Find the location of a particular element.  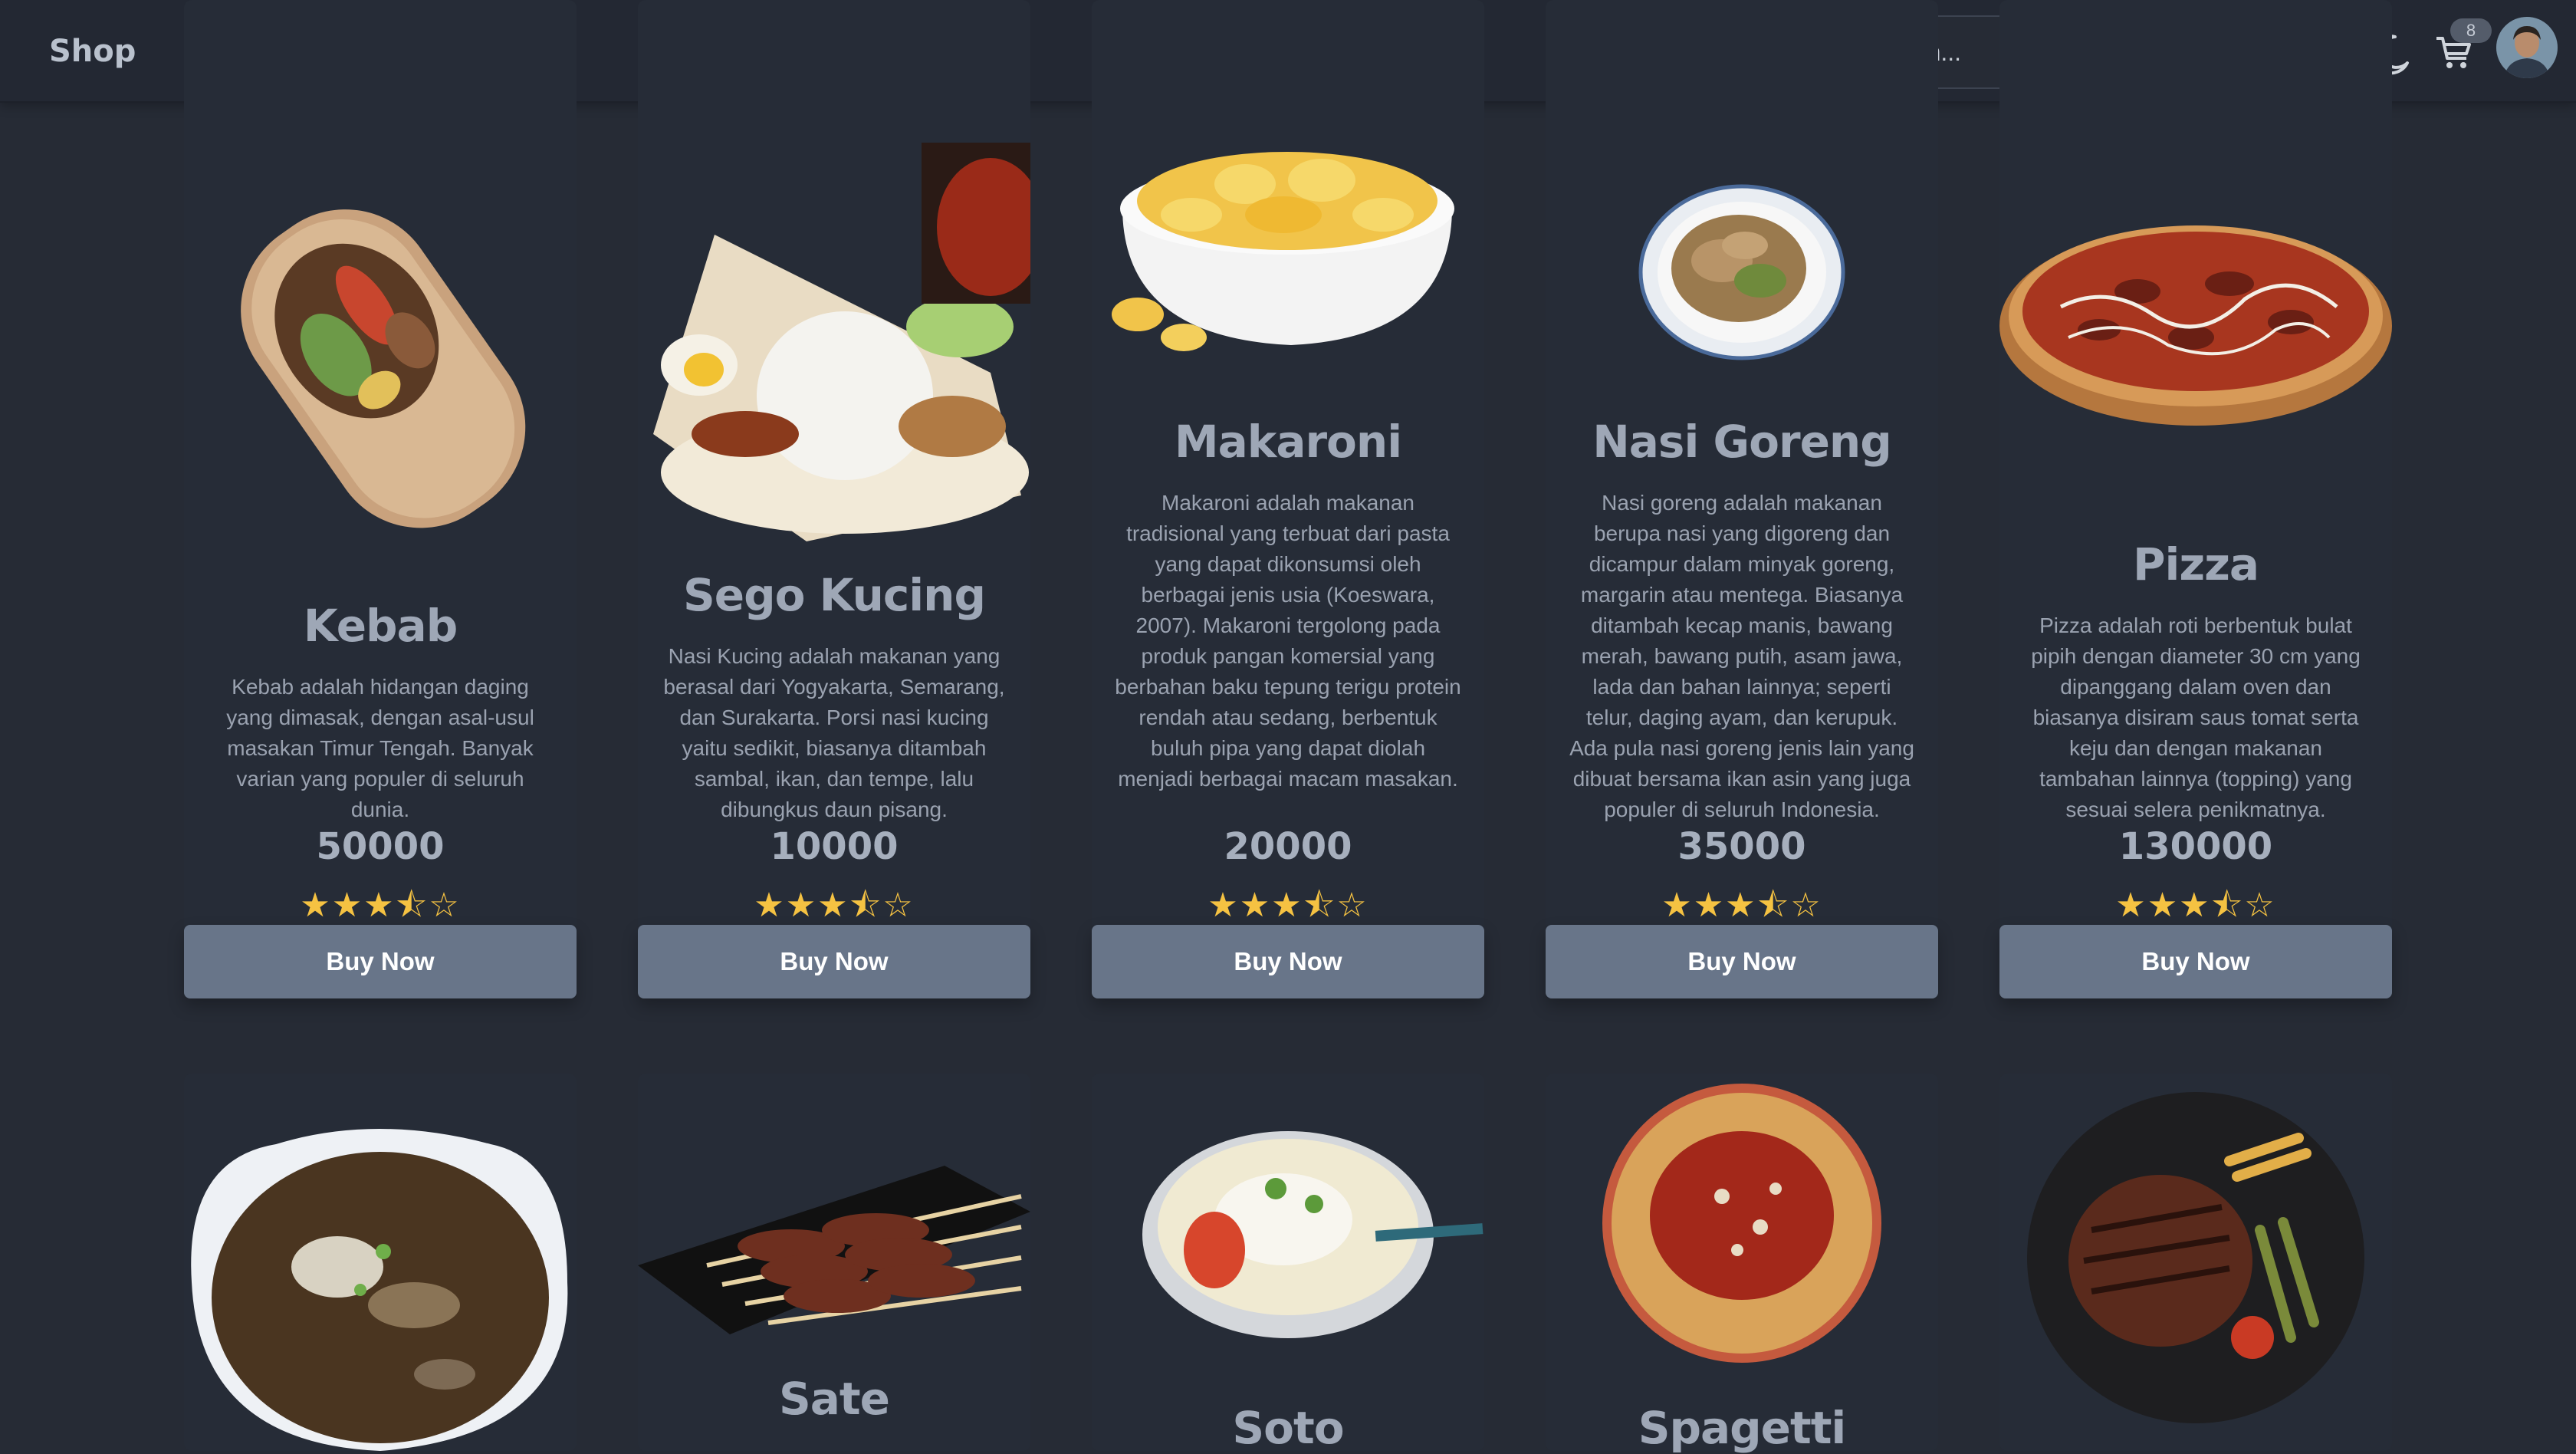

product-image-sate is located at coordinates (834, 1242).